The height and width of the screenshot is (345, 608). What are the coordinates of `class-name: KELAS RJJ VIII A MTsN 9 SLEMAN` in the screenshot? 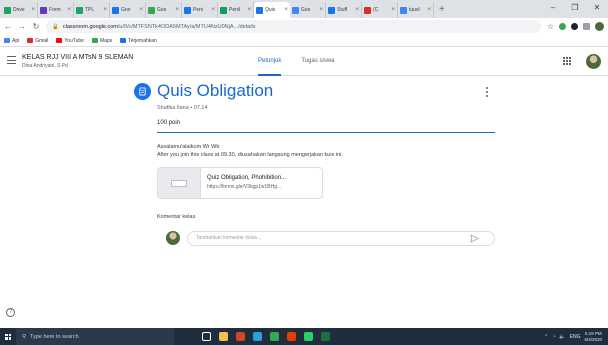 It's located at (77, 57).